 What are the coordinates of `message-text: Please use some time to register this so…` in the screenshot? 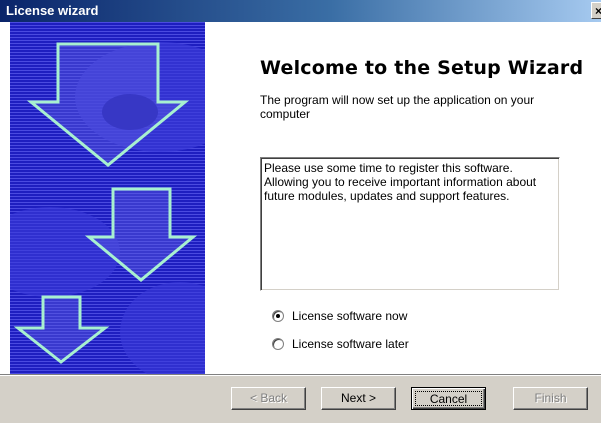 It's located at (400, 182).